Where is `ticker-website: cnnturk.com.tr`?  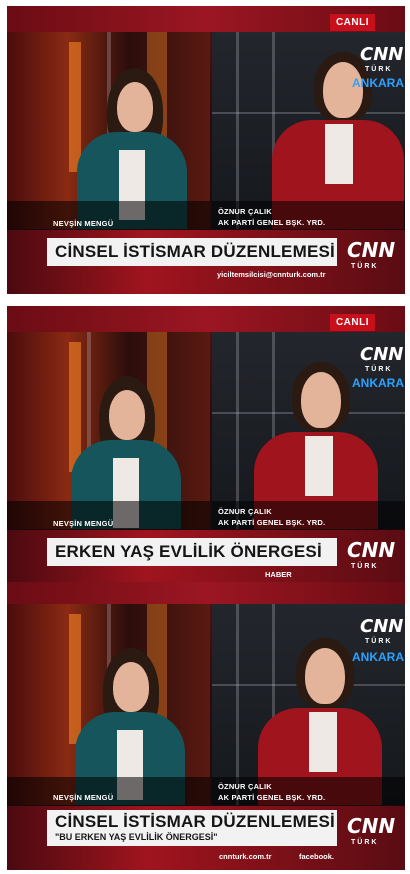
ticker-website: cnnturk.com.tr is located at coordinates (245, 856).